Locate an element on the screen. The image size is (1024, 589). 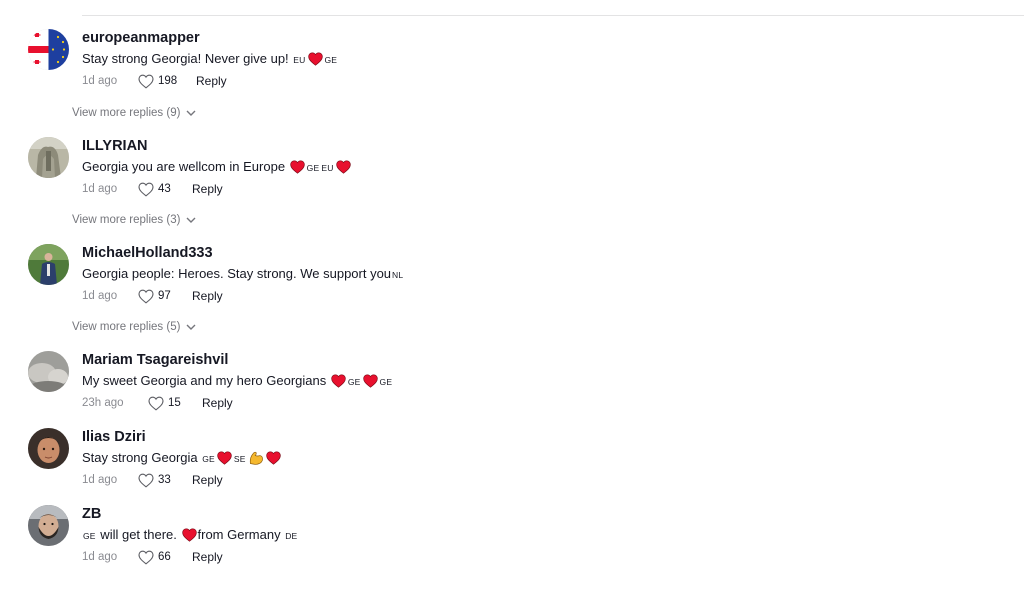
like-count: 66 is located at coordinates (164, 557).